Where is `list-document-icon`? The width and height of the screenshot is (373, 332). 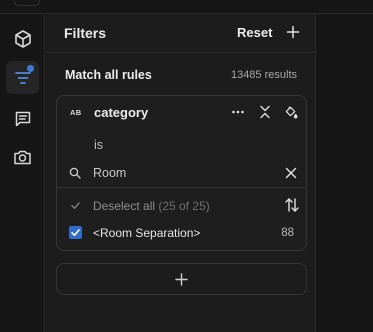 list-document-icon is located at coordinates (22, 118).